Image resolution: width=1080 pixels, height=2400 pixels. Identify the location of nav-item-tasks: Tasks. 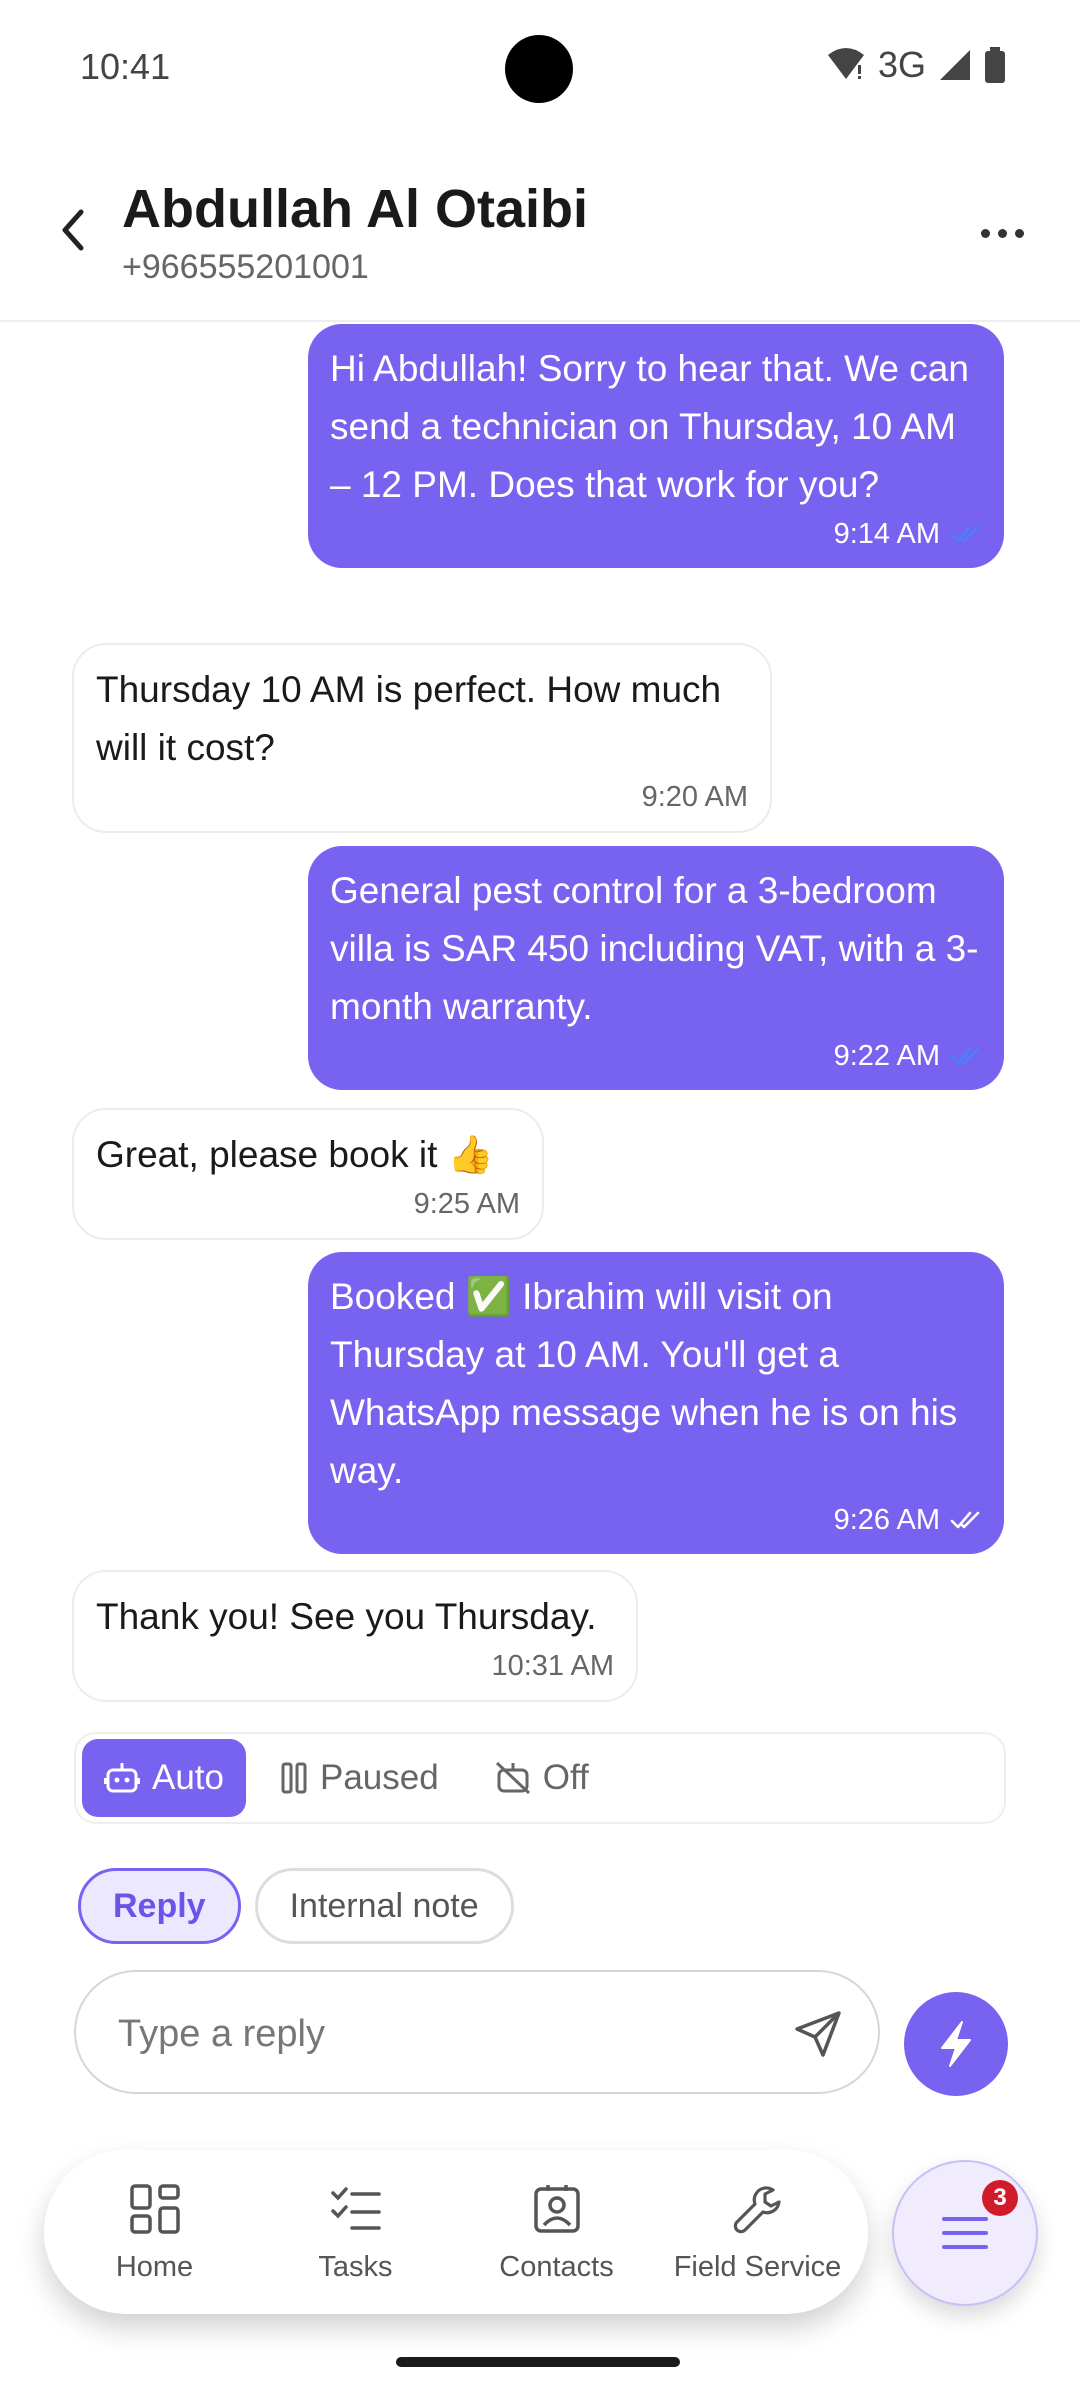
(356, 2232).